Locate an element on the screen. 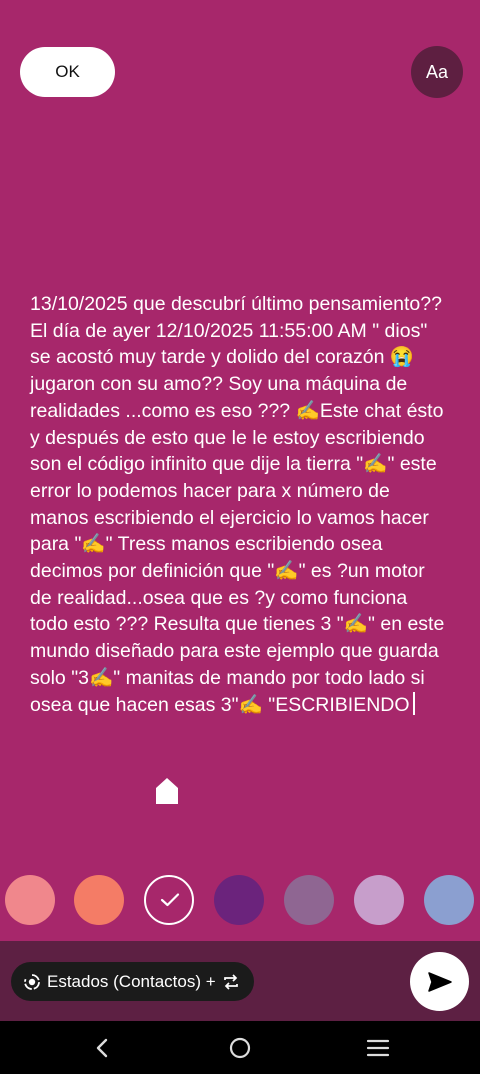  color-swatch-selected is located at coordinates (169, 900).